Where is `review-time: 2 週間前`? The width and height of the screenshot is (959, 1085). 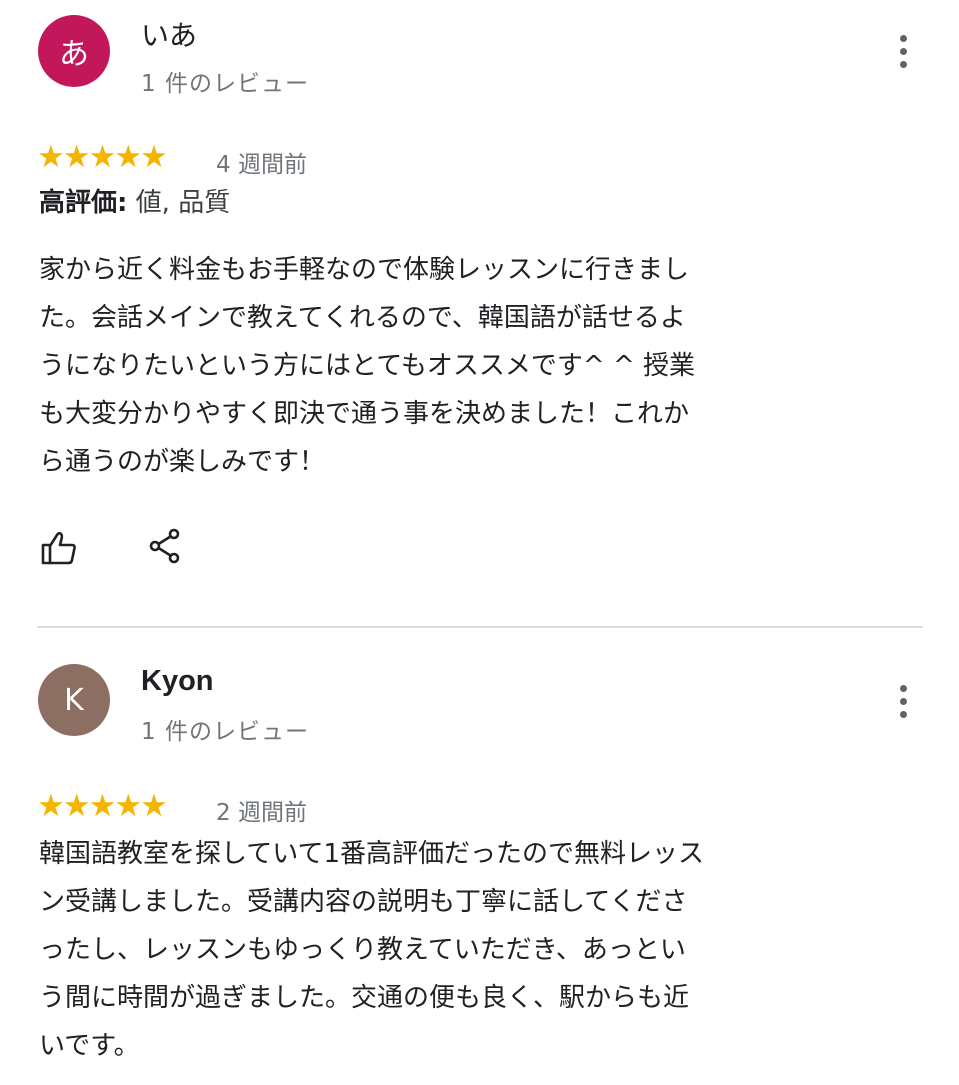 review-time: 2 週間前 is located at coordinates (261, 813).